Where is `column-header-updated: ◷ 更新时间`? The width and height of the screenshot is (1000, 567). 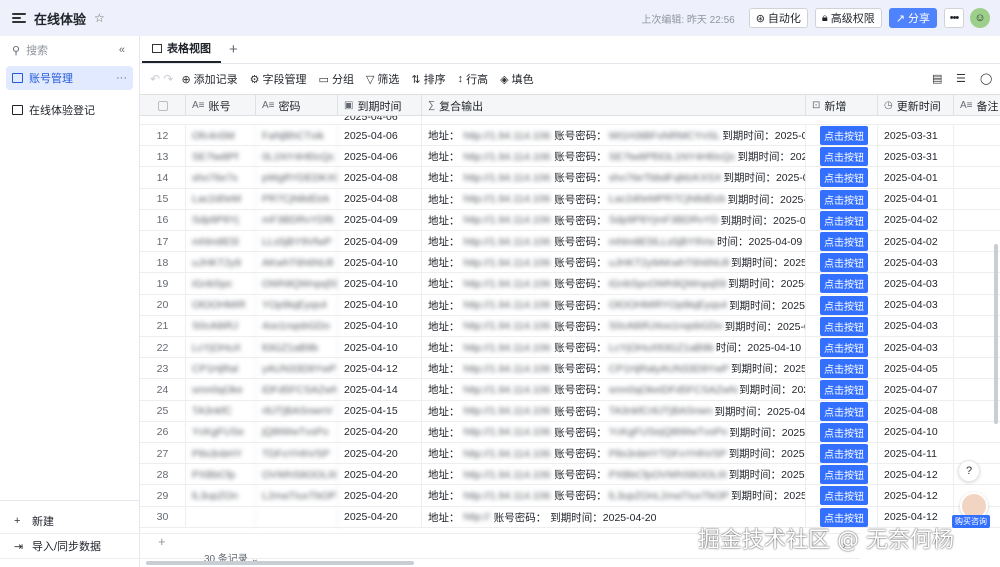
column-header-updated: ◷ 更新时间 is located at coordinates (916, 105).